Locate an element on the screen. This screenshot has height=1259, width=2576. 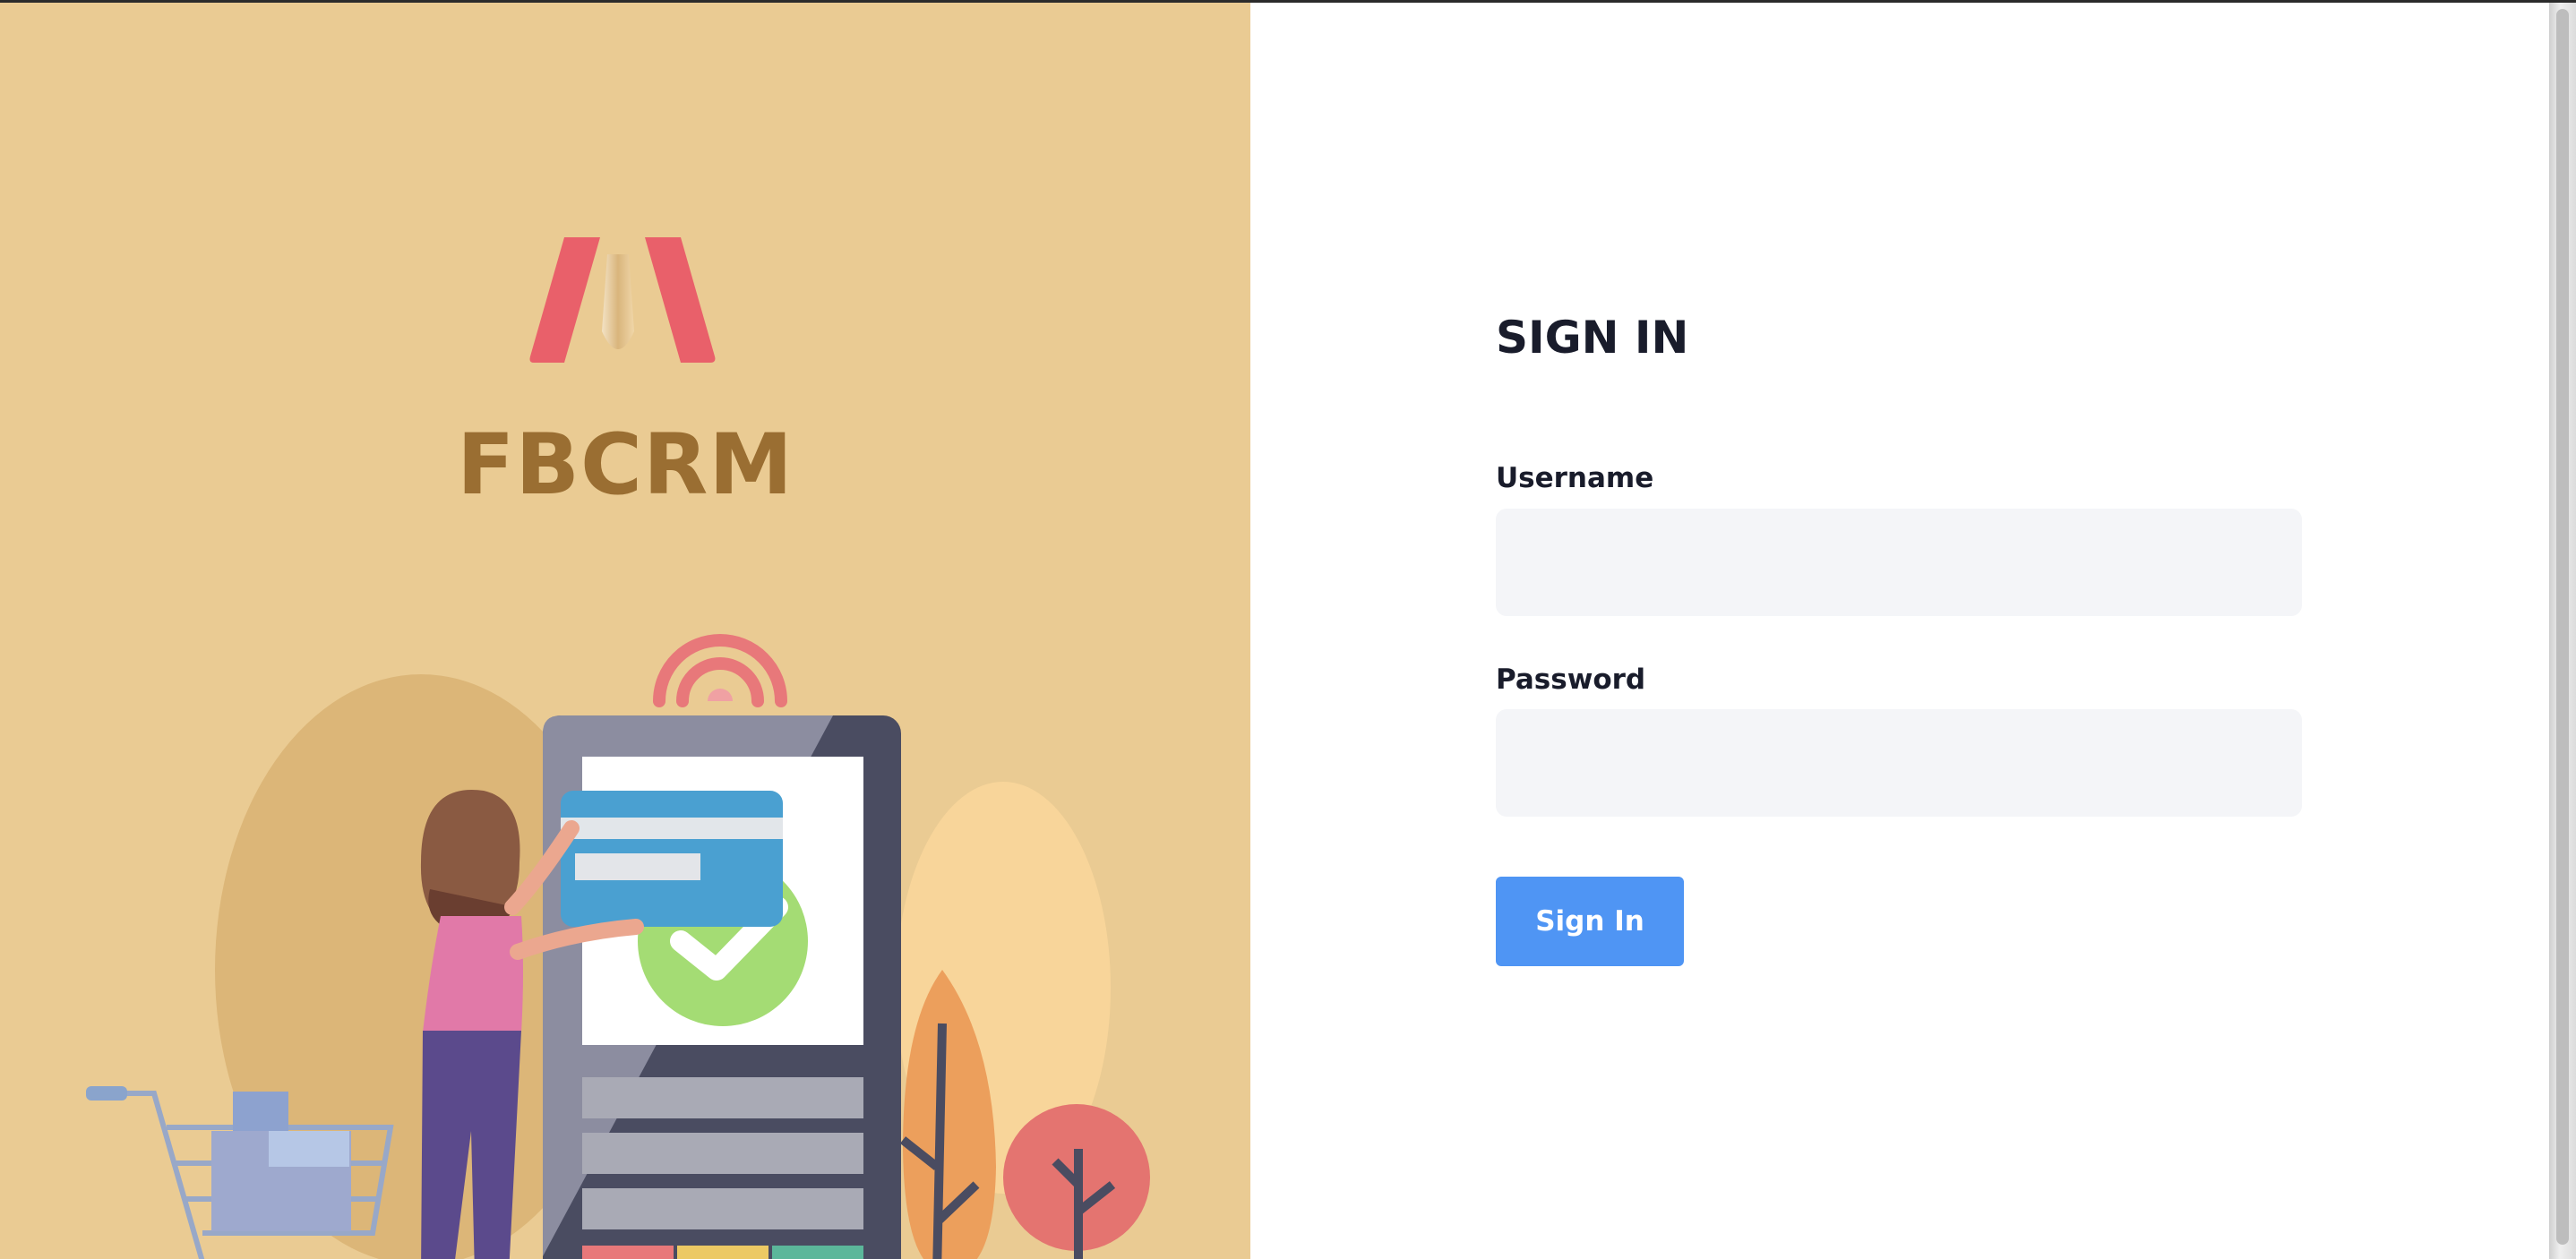
password-label: Password is located at coordinates (1571, 680).